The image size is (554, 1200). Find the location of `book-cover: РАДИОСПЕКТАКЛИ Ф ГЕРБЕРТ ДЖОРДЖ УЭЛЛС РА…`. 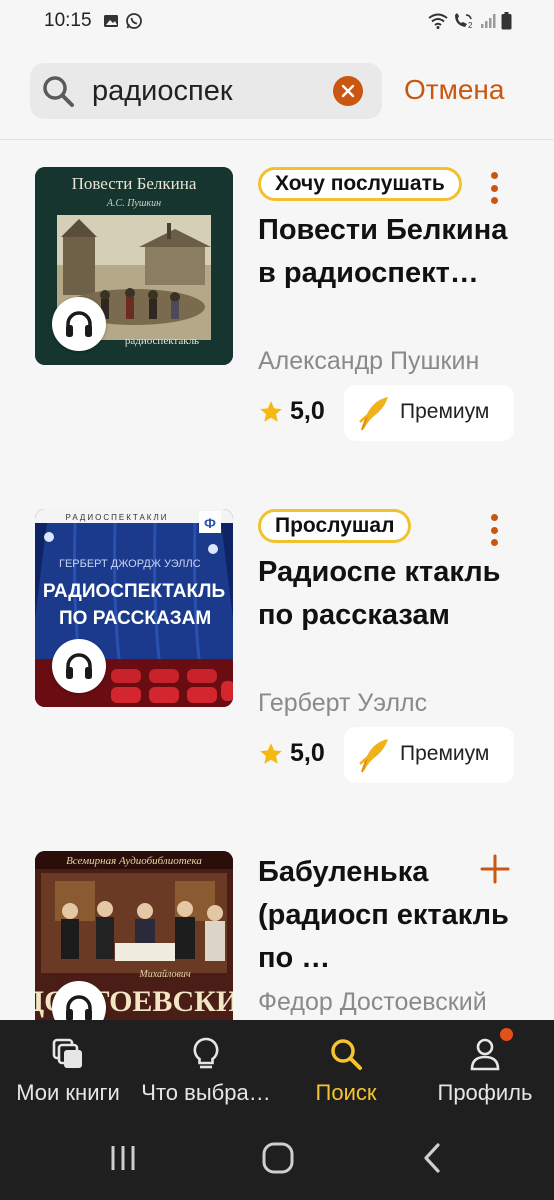

book-cover: РАДИОСПЕКТАКЛИ Ф ГЕРБЕРТ ДЖОРДЖ УЭЛЛС РА… is located at coordinates (134, 608).